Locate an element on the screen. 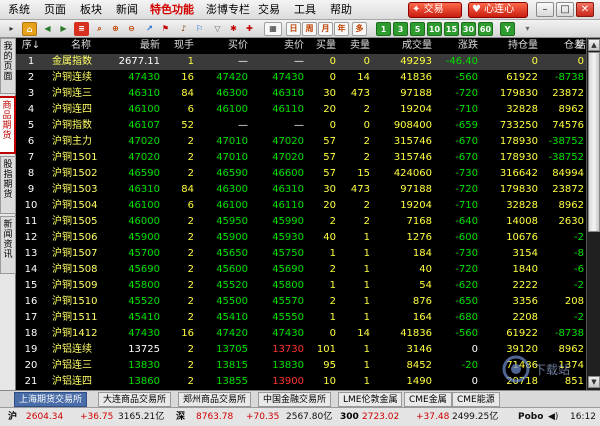 The width and height of the screenshot is (600, 426). menu-trade: 交易 is located at coordinates (269, 10).